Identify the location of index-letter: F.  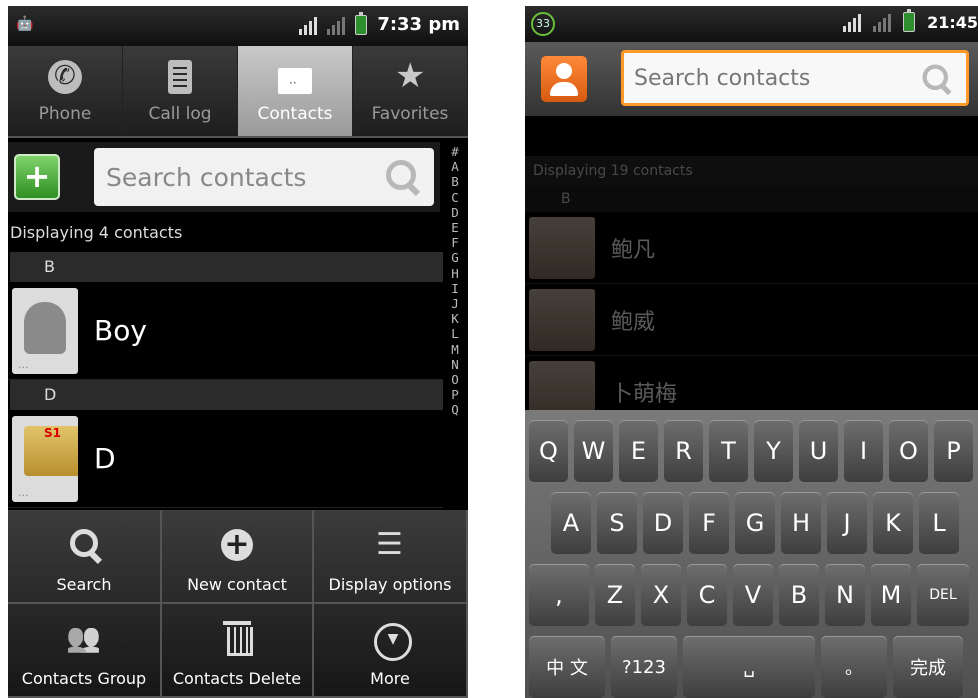
(455, 242).